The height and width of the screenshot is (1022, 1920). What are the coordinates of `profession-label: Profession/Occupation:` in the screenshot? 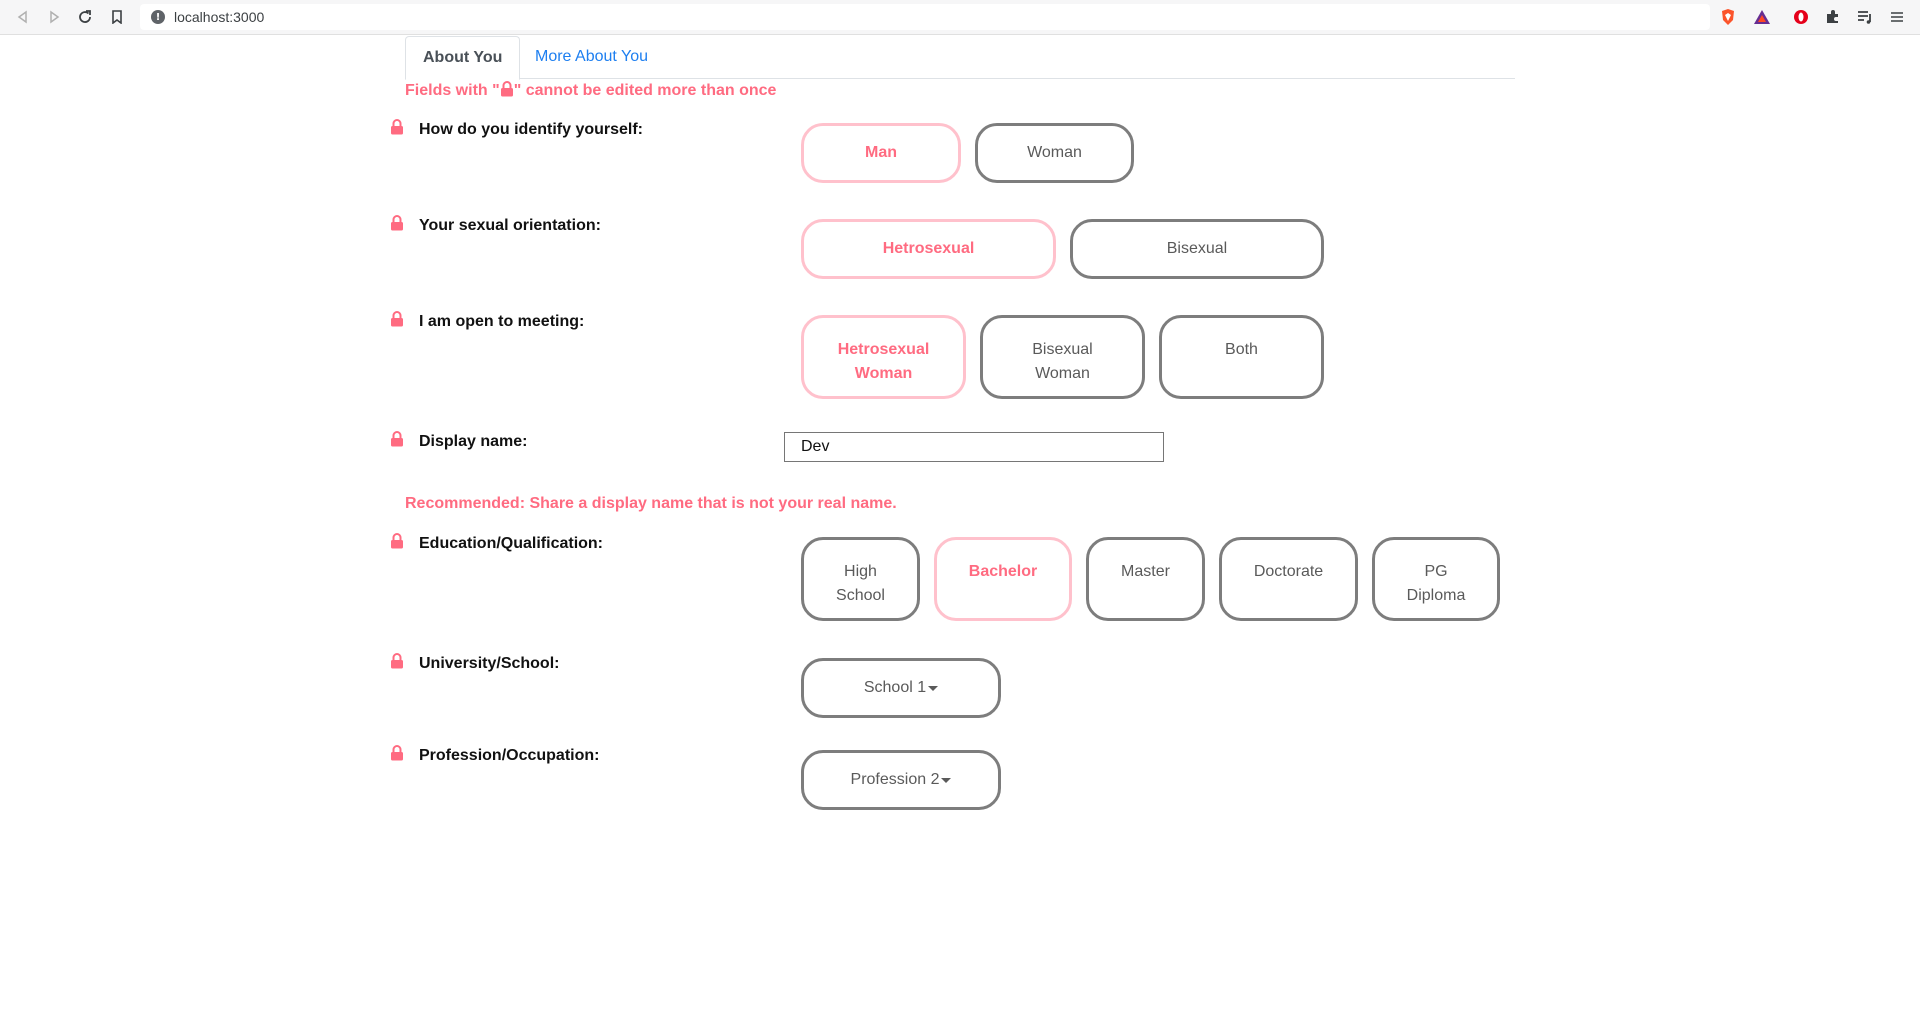 It's located at (509, 755).